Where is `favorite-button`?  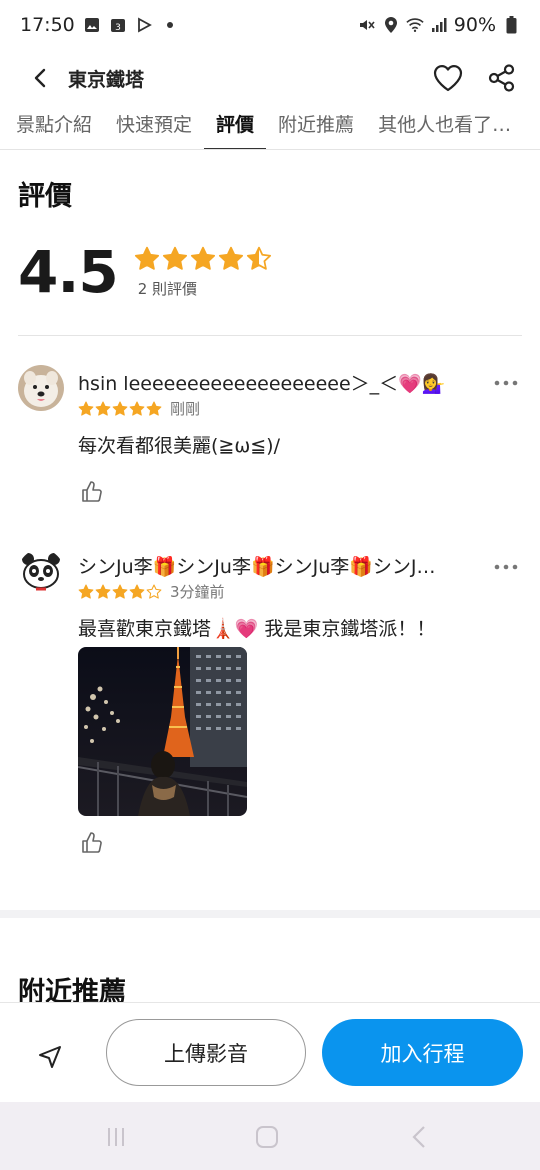
favorite-button is located at coordinates (448, 78).